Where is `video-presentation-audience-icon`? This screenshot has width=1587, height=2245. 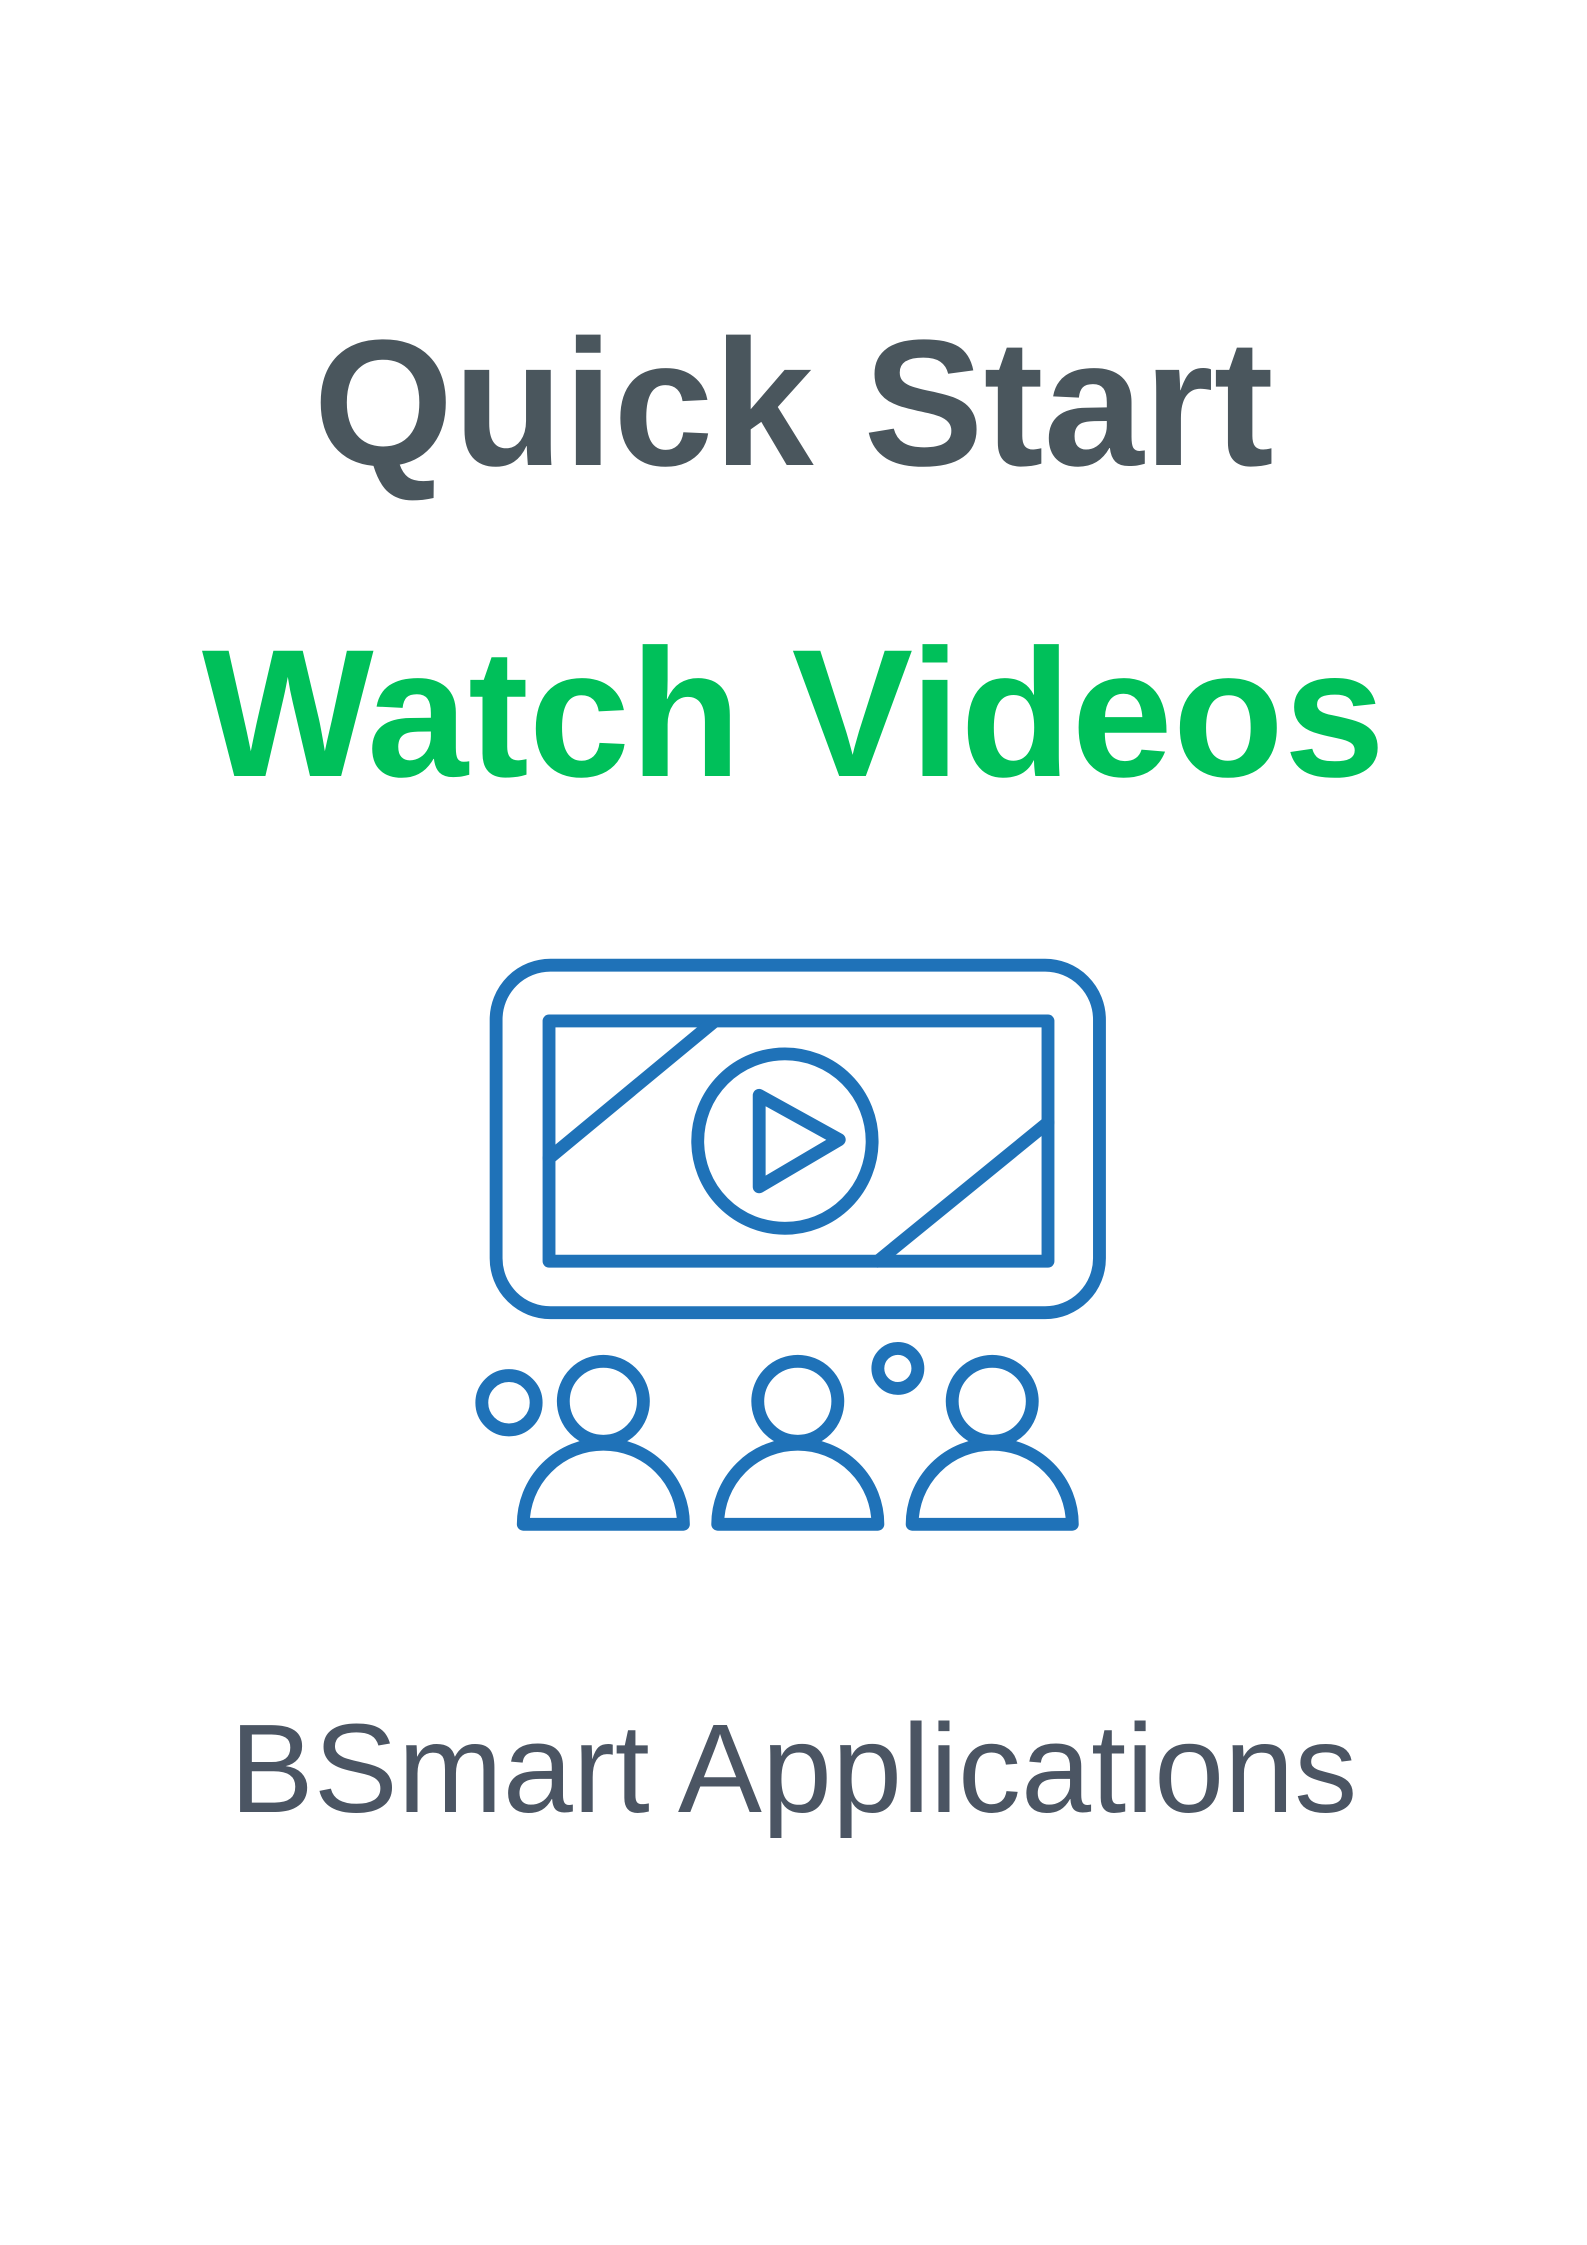
video-presentation-audience-icon is located at coordinates (790, 1244).